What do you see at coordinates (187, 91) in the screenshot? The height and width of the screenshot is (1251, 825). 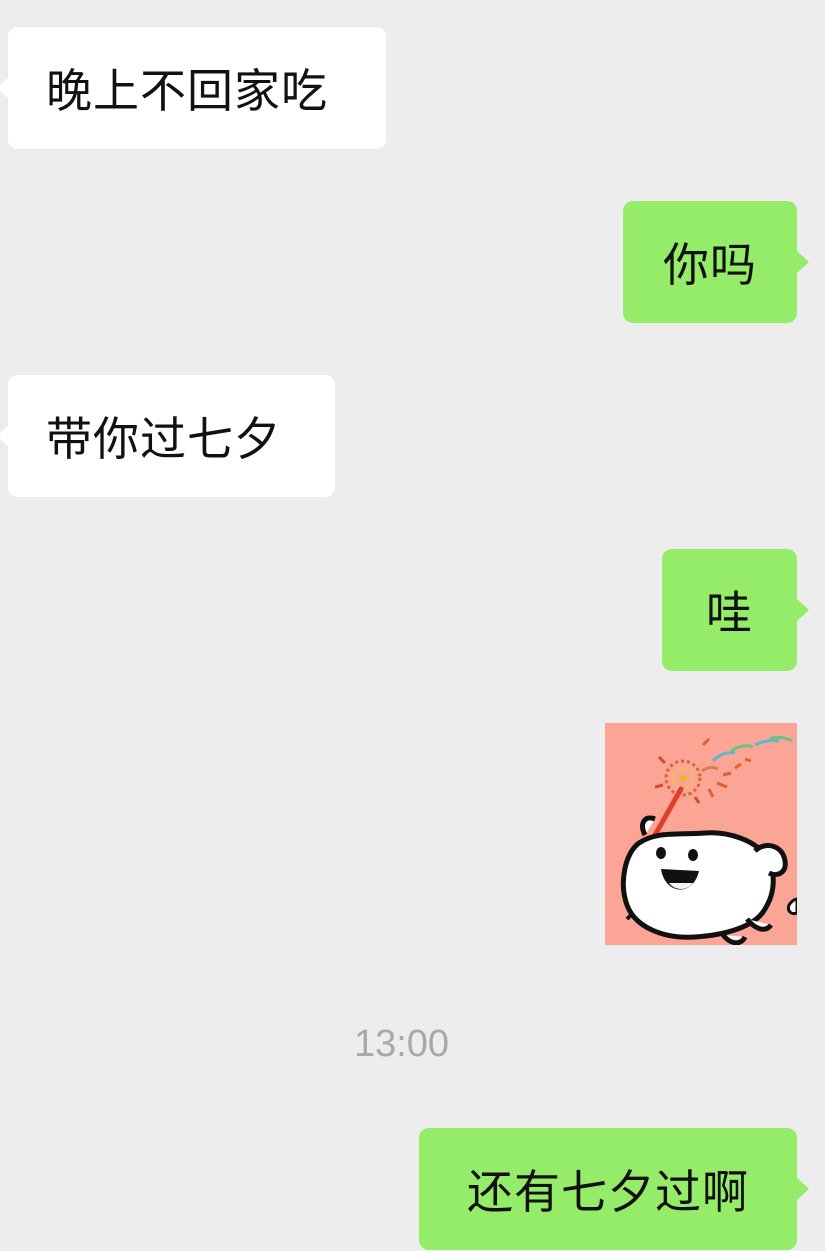 I see `message-text: 晚上不回家吃` at bounding box center [187, 91].